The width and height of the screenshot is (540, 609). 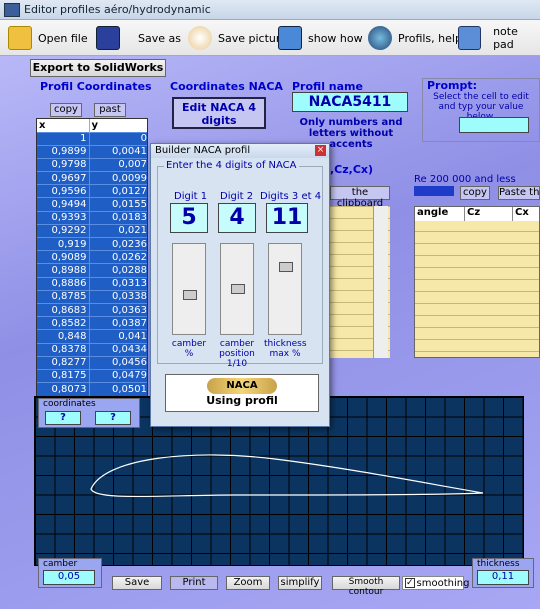 What do you see at coordinates (63, 231) in the screenshot?
I see `cell-x: 0,9292` at bounding box center [63, 231].